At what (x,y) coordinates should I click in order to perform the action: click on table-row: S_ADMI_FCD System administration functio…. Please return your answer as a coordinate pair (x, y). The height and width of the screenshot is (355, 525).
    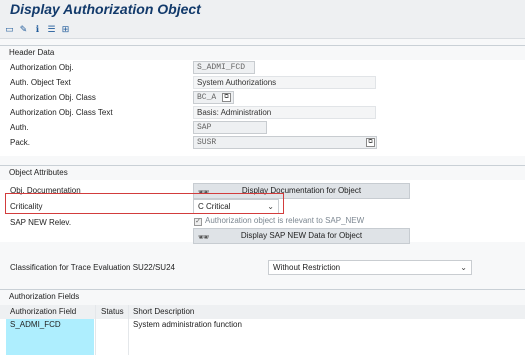
    Looking at the image, I should click on (262, 325).